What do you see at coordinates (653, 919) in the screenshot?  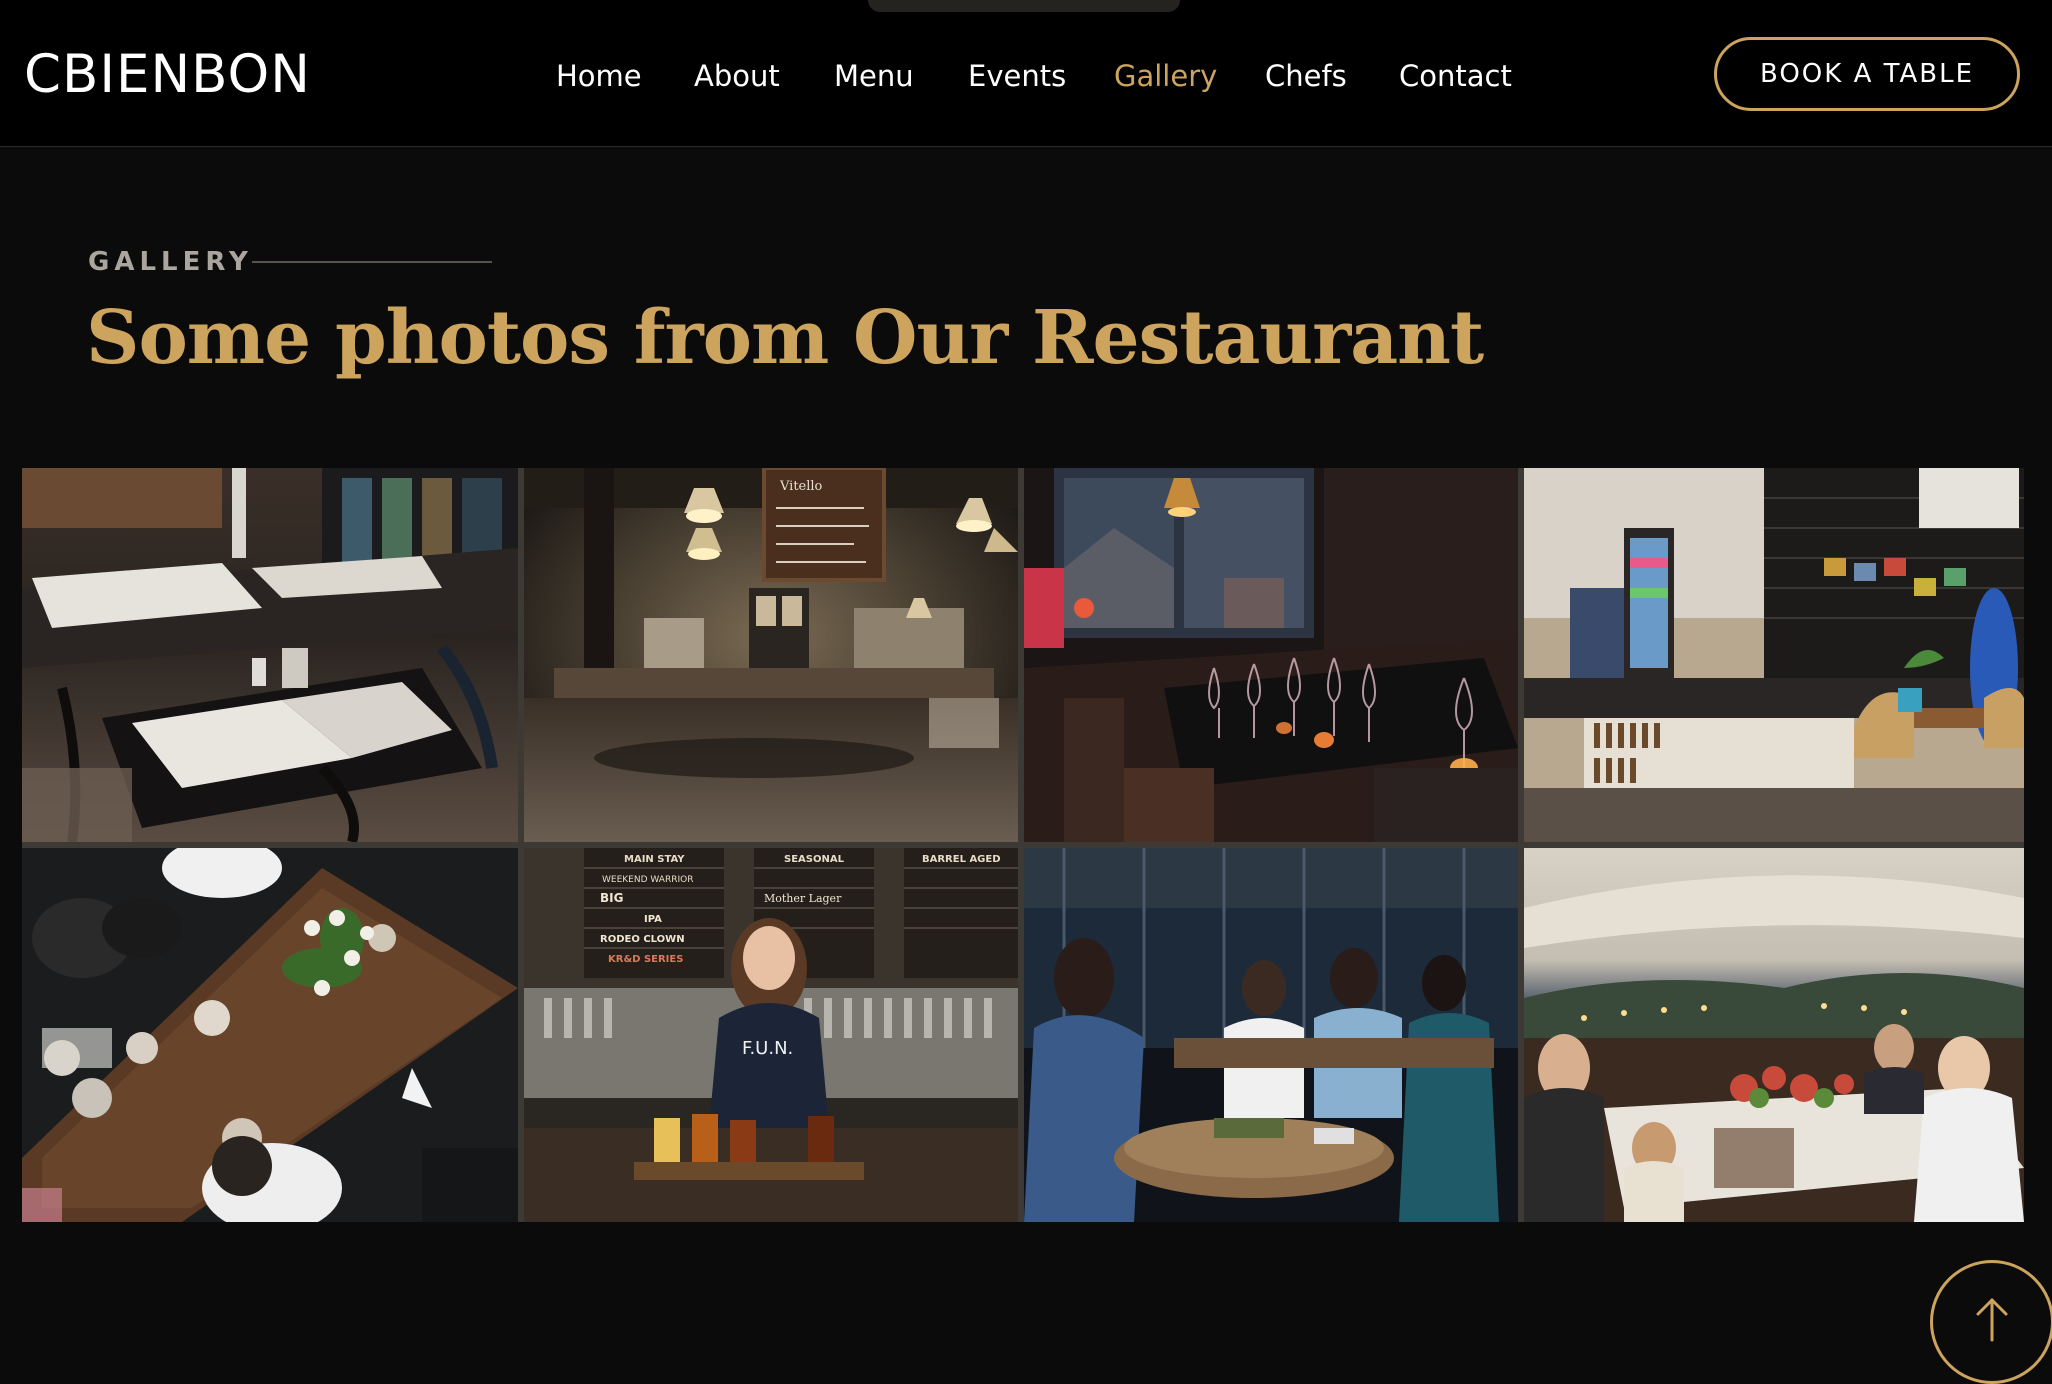 I see `board-left-line-4: IPA` at bounding box center [653, 919].